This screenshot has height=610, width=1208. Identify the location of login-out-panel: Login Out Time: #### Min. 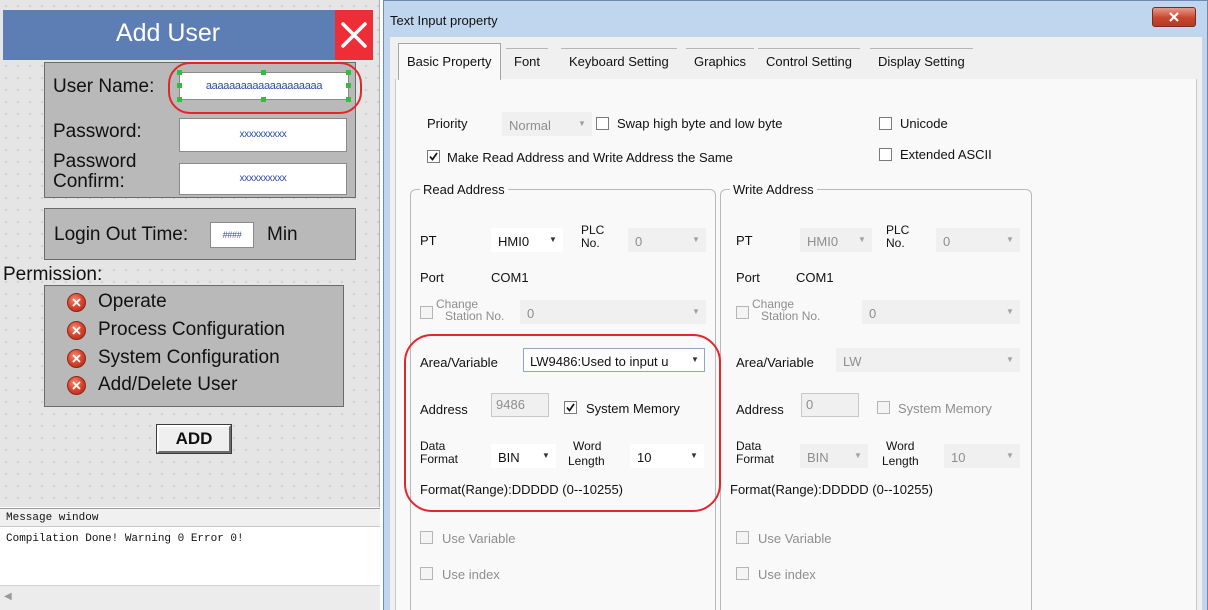
(200, 234).